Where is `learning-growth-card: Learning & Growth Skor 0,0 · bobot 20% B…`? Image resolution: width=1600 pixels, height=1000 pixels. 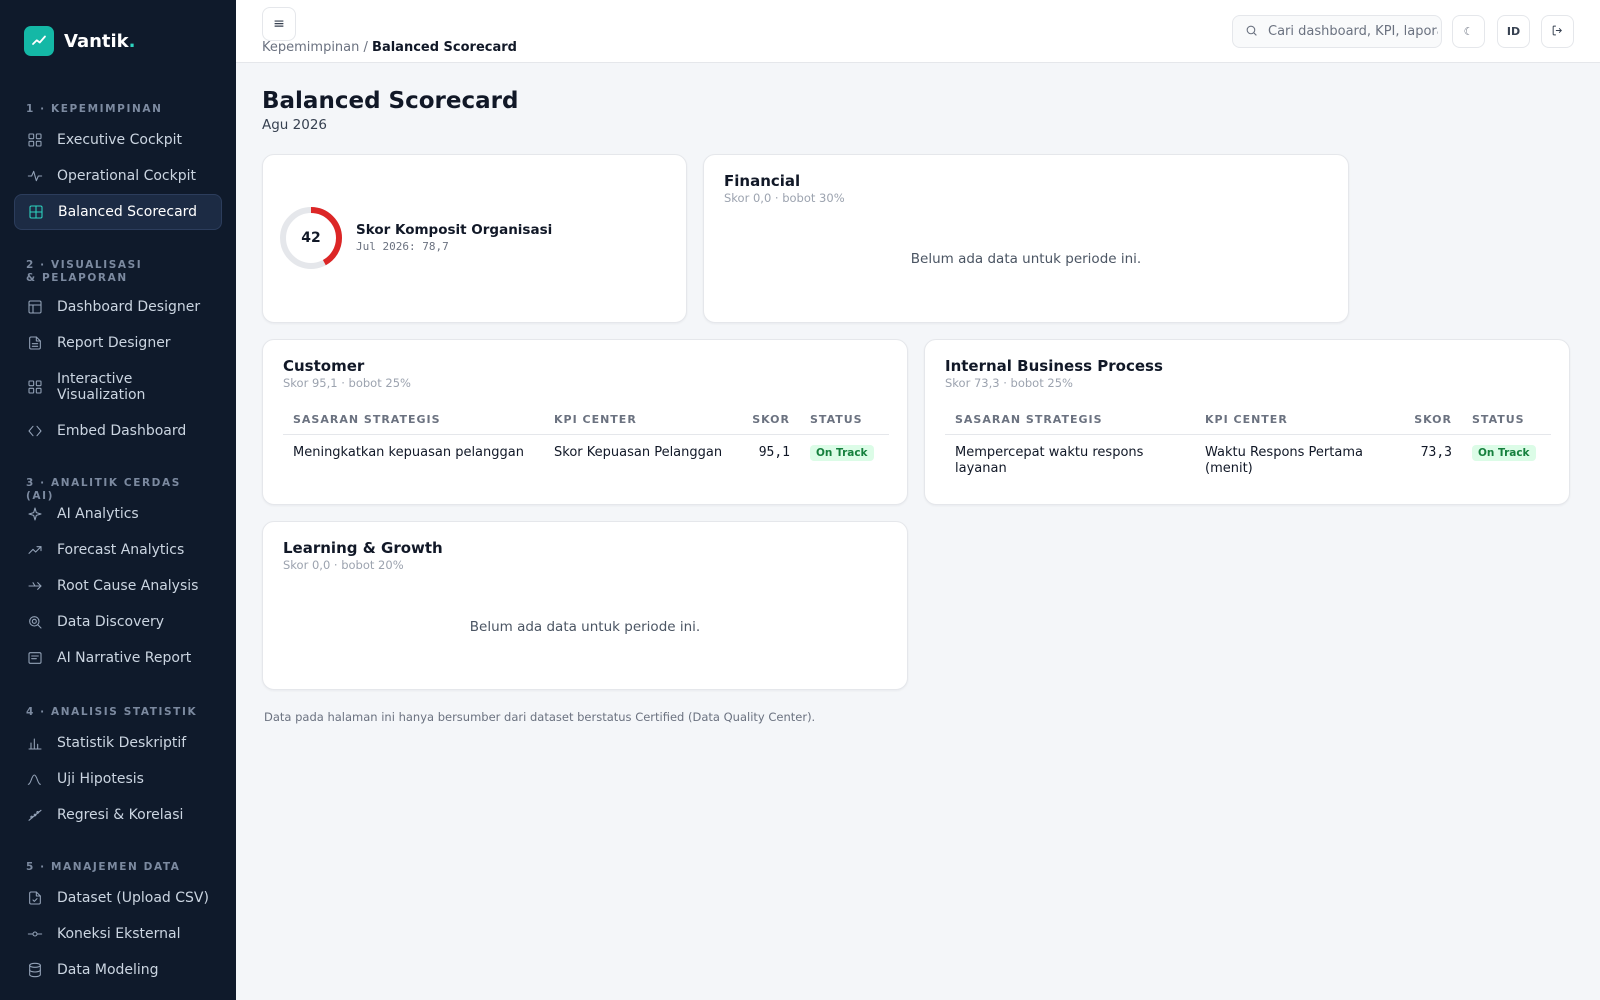 learning-growth-card: Learning & Growth Skor 0,0 · bobot 20% B… is located at coordinates (585, 605).